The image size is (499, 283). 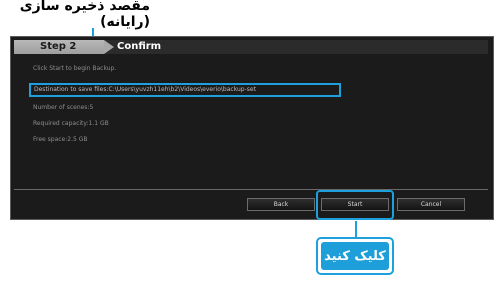 I want to click on step-label: Step 2, so click(x=59, y=47).